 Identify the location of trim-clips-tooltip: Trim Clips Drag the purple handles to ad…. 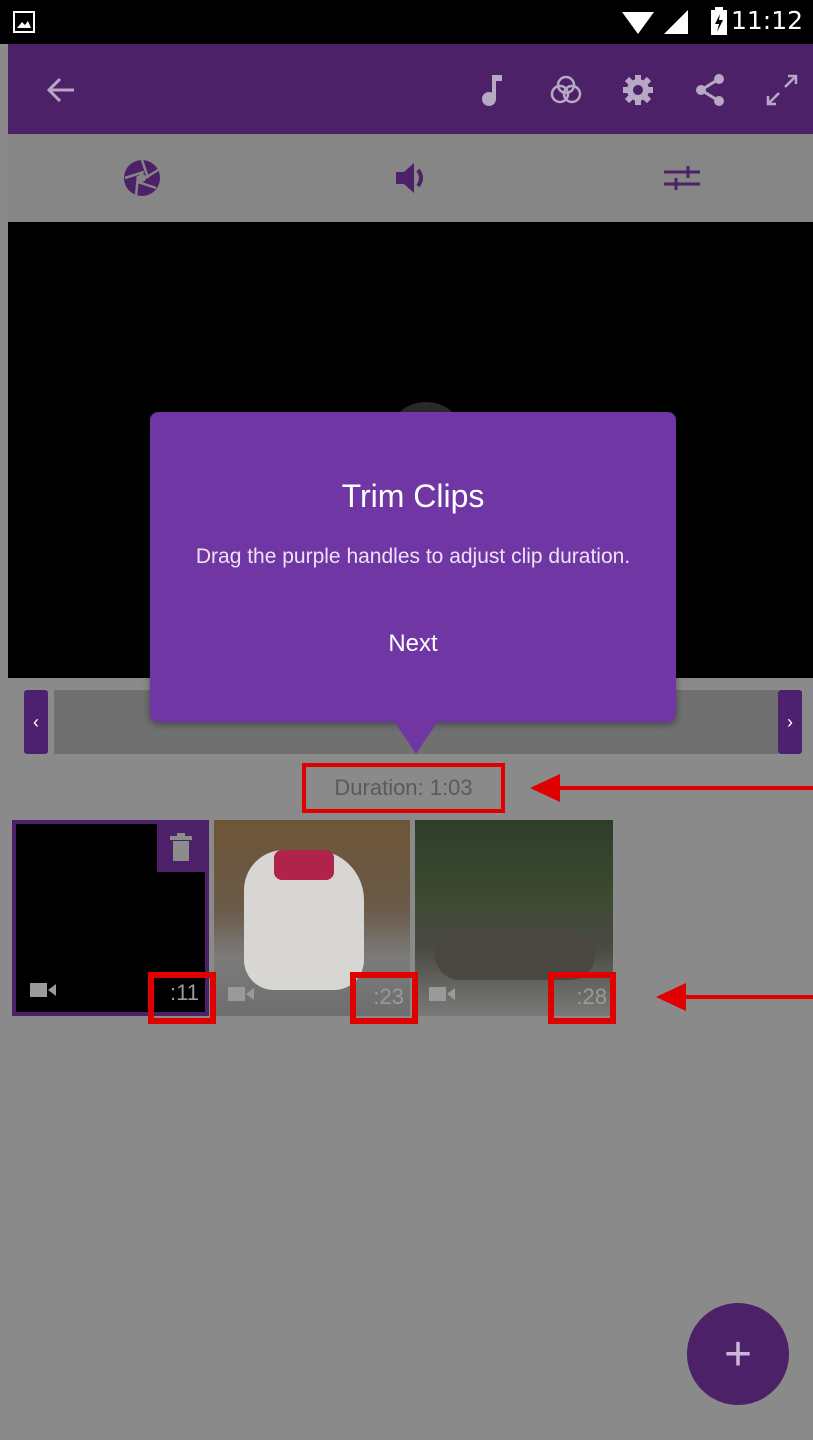
(413, 567).